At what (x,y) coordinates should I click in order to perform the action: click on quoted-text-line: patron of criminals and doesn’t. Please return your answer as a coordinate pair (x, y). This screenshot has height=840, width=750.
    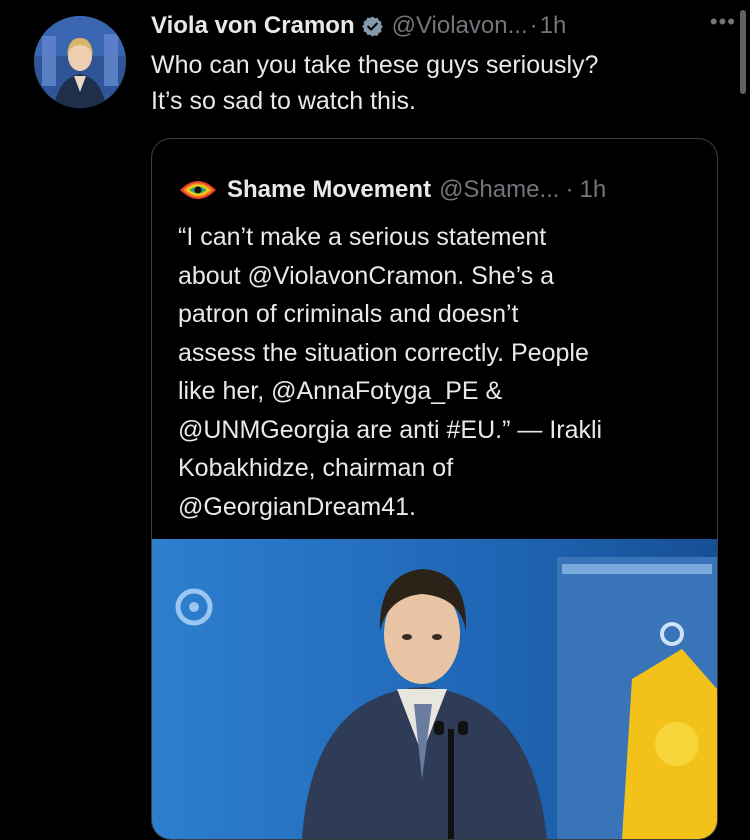
    Looking at the image, I should click on (348, 314).